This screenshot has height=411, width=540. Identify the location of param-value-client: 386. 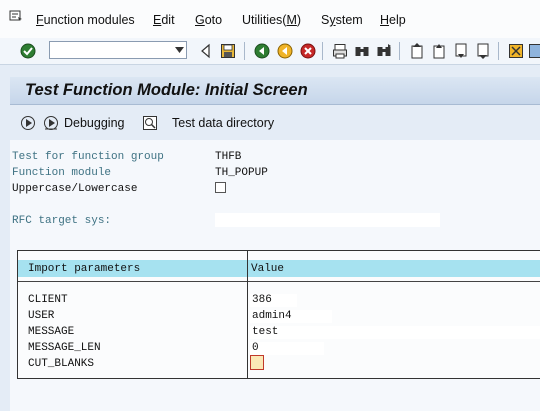
(273, 300).